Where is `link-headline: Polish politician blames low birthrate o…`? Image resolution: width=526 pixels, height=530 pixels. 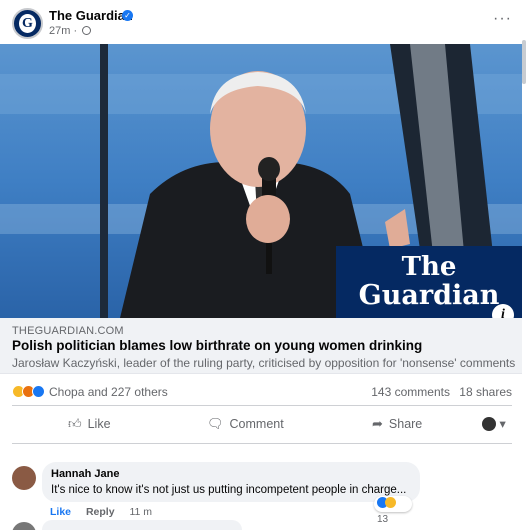 link-headline: Polish politician blames low birthrate o… is located at coordinates (217, 345).